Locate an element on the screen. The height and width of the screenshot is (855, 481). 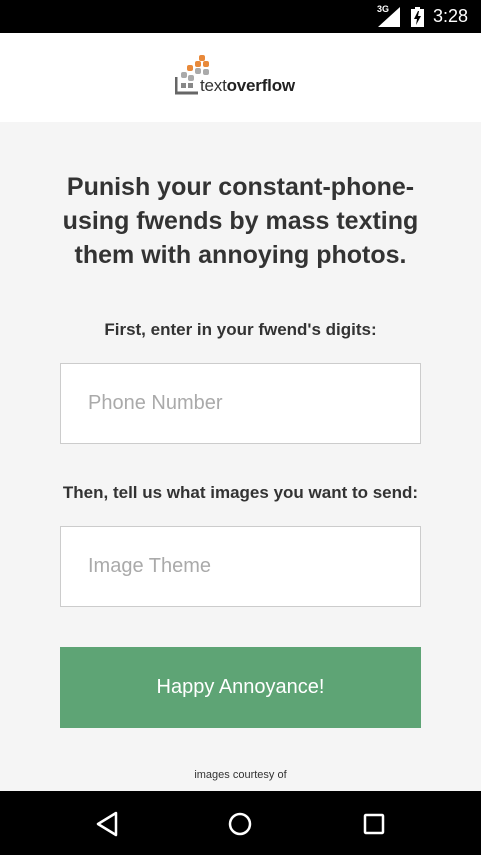
logo-text-light: text is located at coordinates (213, 85).